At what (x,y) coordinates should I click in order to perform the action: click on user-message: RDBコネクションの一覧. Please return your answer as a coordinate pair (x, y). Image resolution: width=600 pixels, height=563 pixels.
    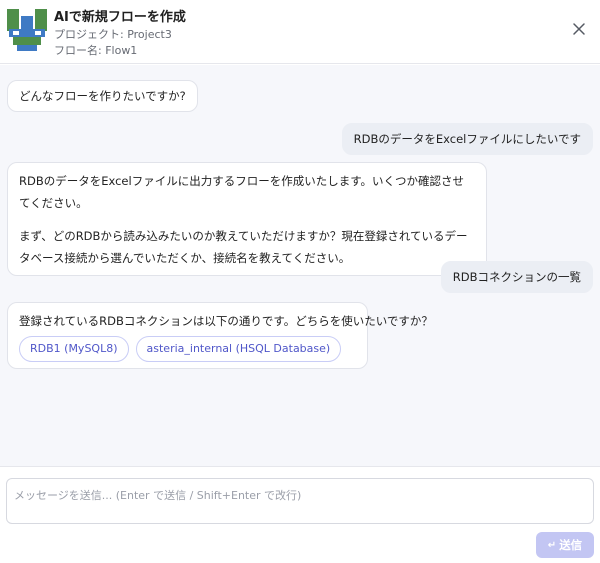
    Looking at the image, I should click on (516, 277).